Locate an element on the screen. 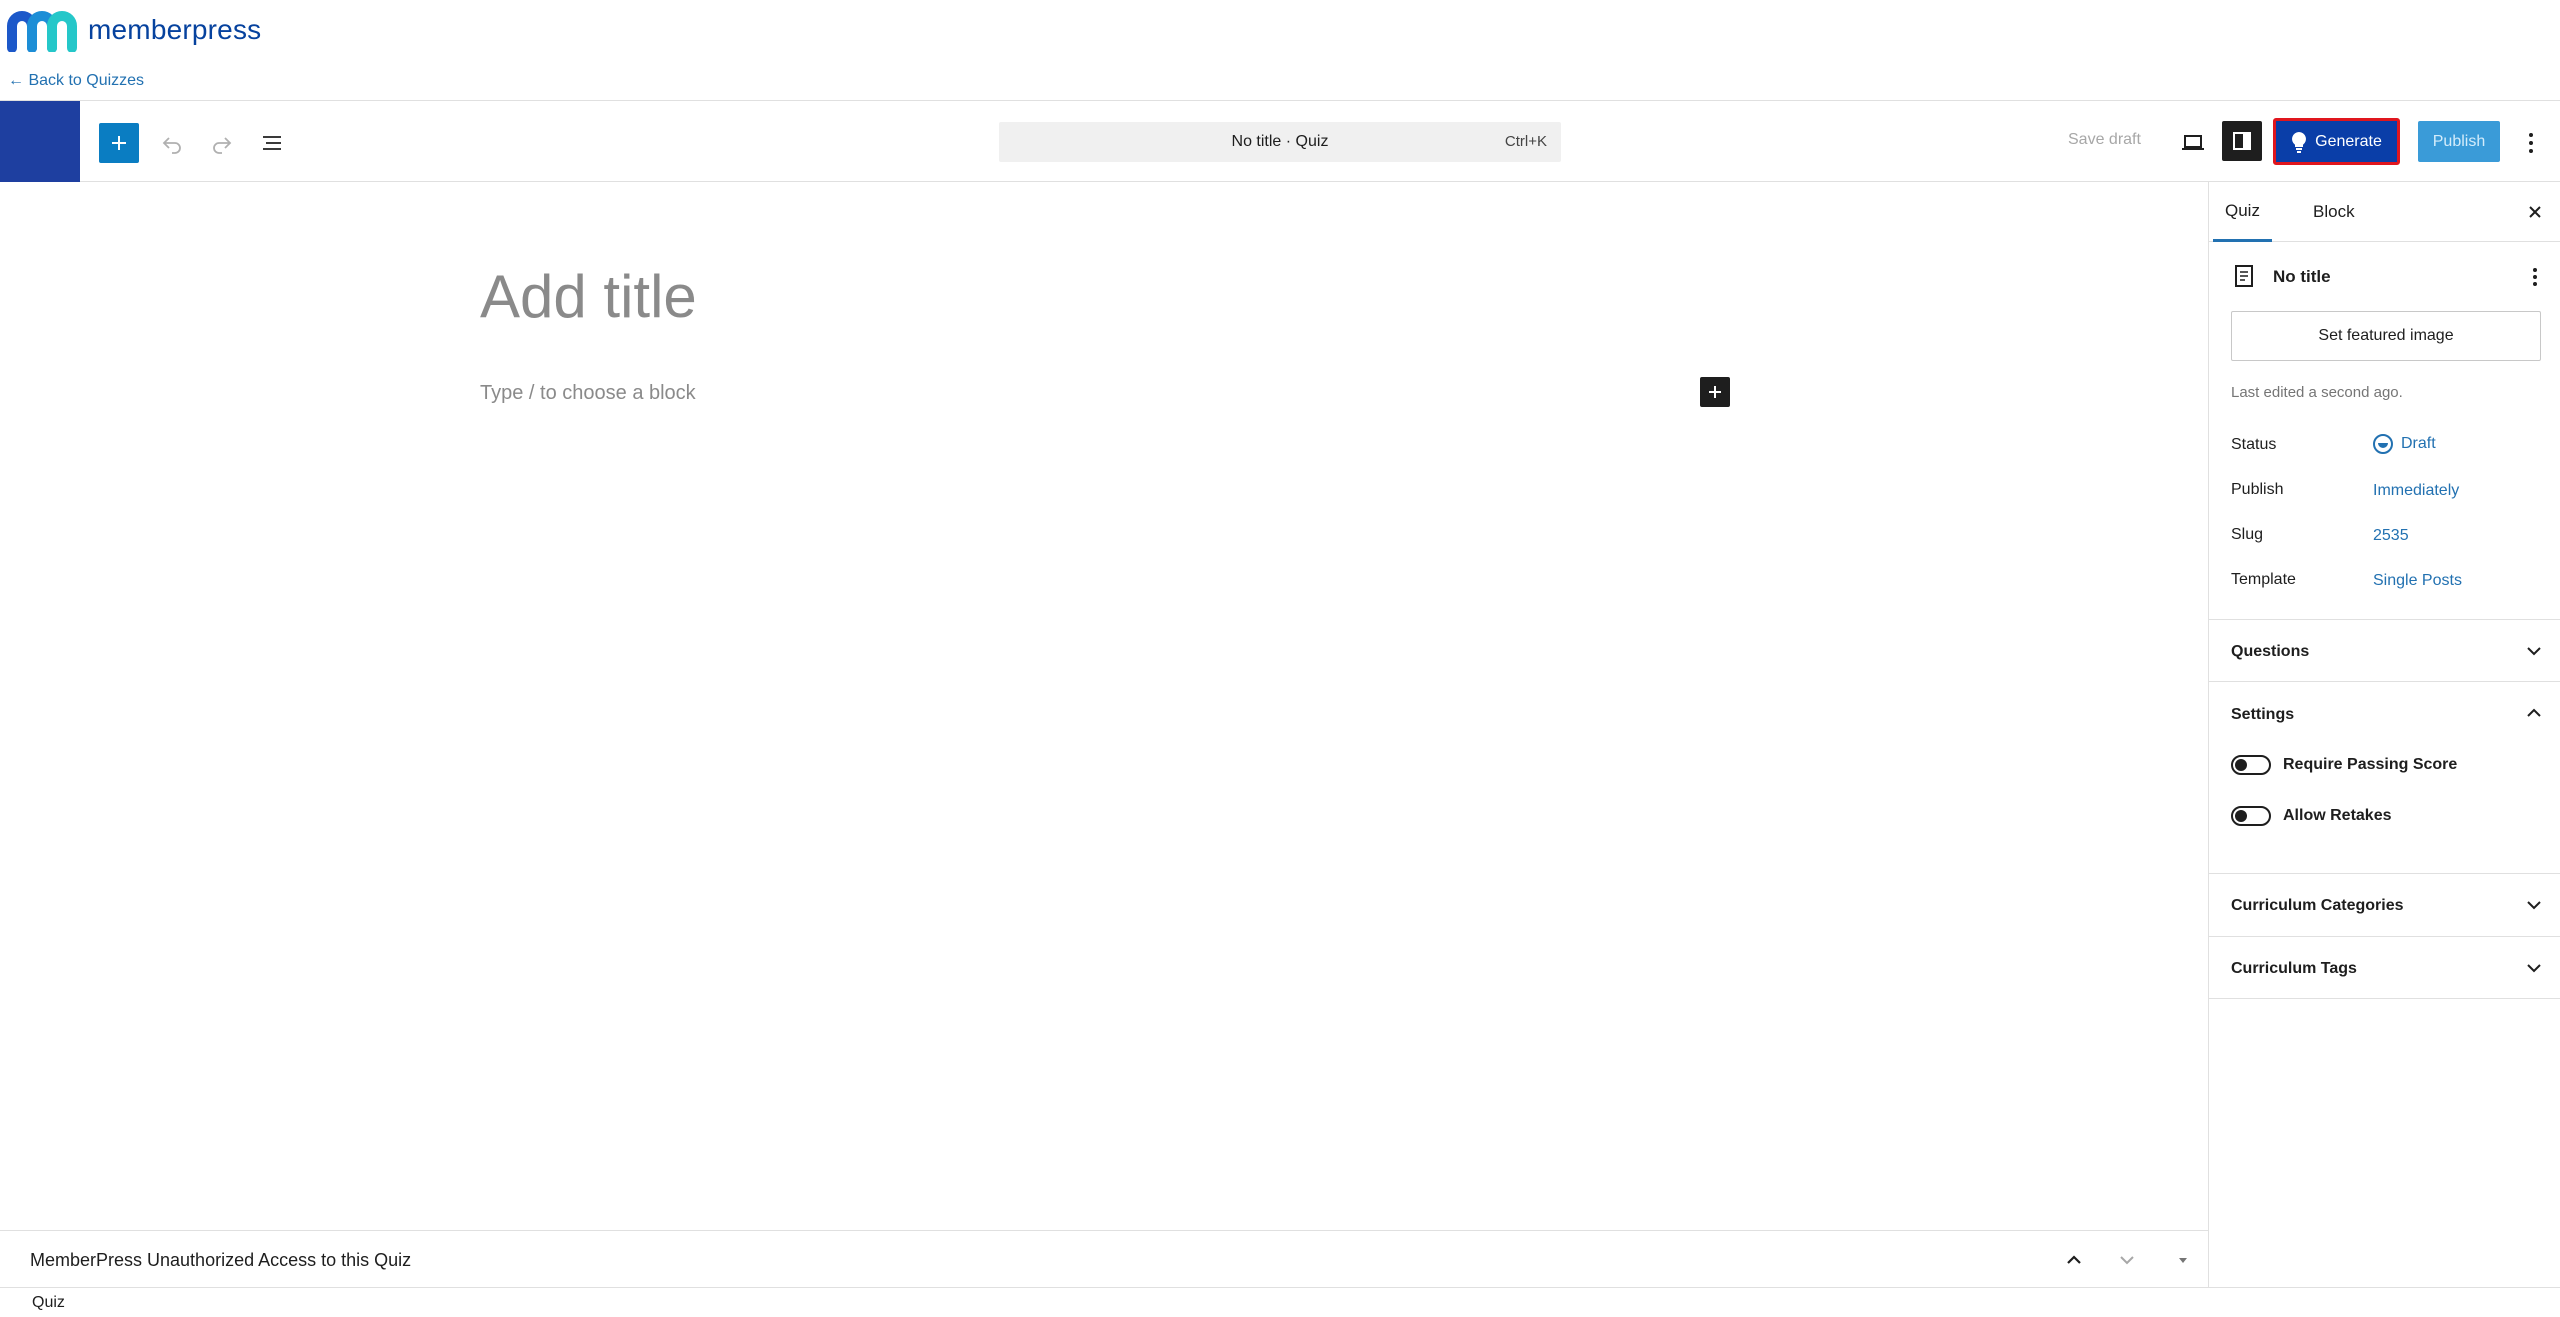  brand-name: memberpress is located at coordinates (175, 29).